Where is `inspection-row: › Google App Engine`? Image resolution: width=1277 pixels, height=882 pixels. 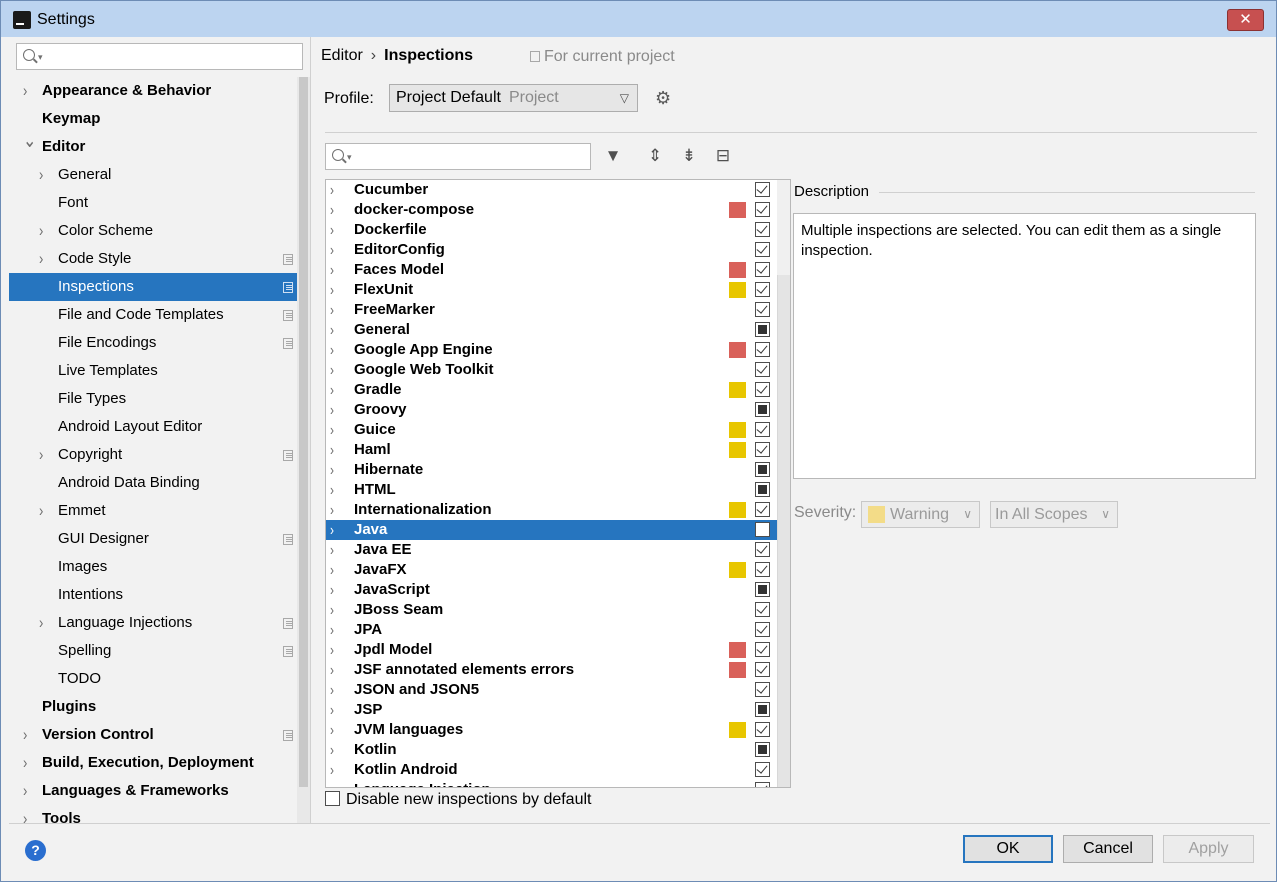
inspection-row: › Google App Engine is located at coordinates (558, 350).